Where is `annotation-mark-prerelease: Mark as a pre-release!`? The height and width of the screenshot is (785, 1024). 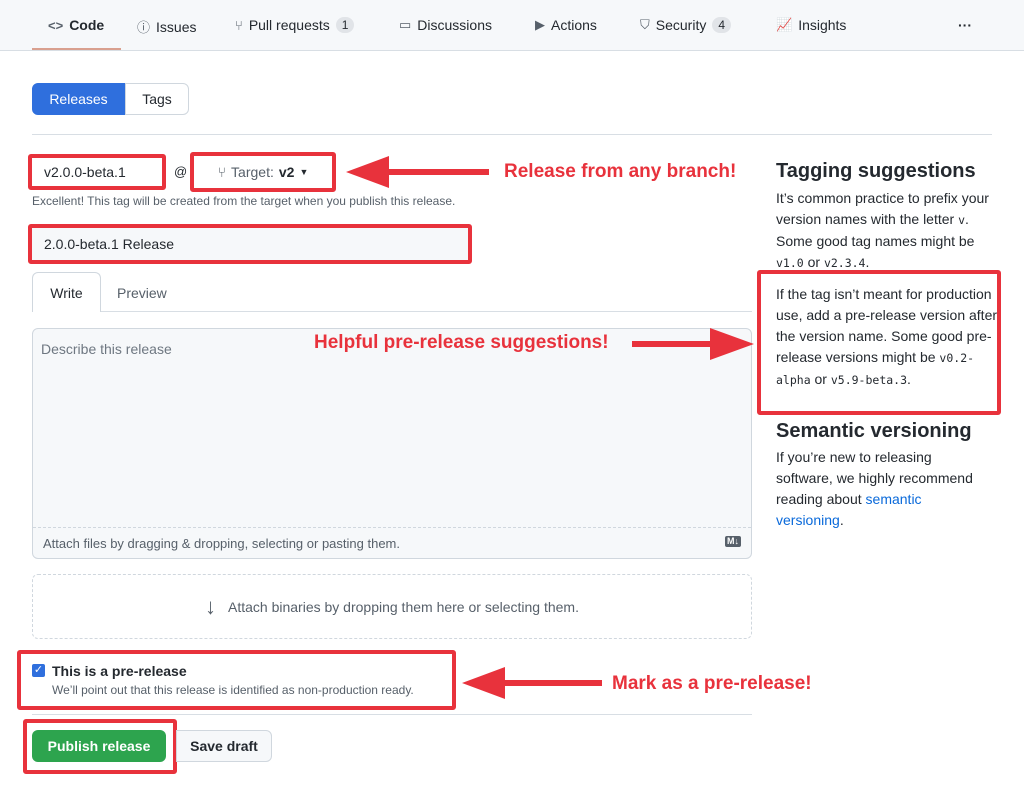 annotation-mark-prerelease: Mark as a pre-release! is located at coordinates (712, 683).